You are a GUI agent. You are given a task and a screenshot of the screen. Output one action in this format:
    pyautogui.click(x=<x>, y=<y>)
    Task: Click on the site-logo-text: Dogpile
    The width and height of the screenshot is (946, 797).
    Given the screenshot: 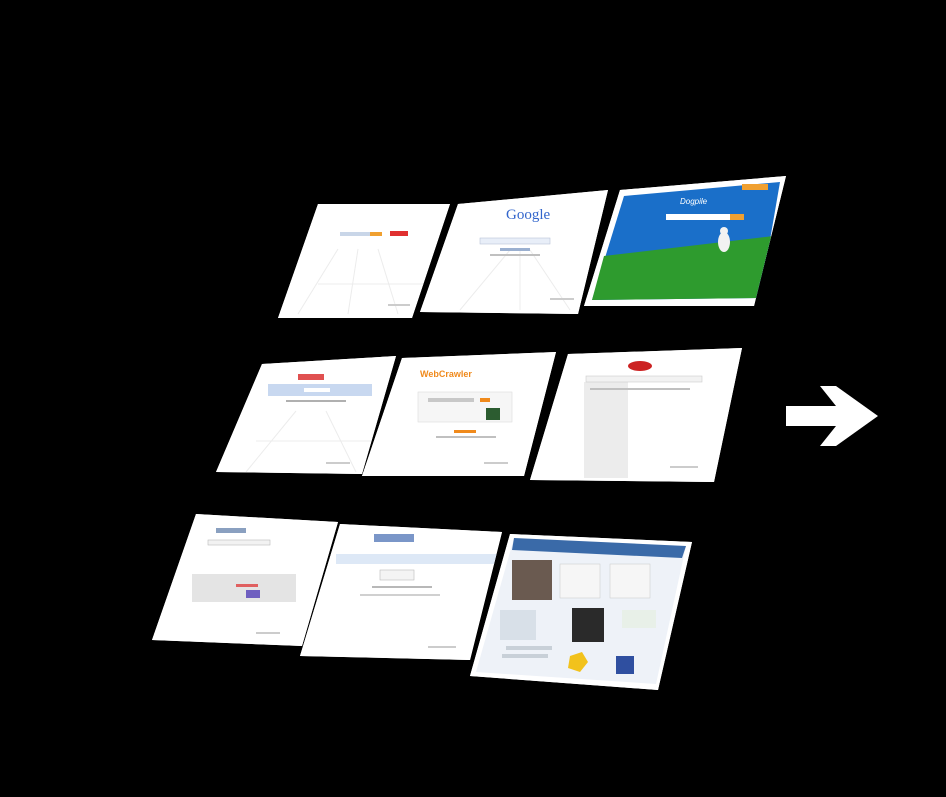 What is the action you would take?
    pyautogui.click(x=694, y=201)
    